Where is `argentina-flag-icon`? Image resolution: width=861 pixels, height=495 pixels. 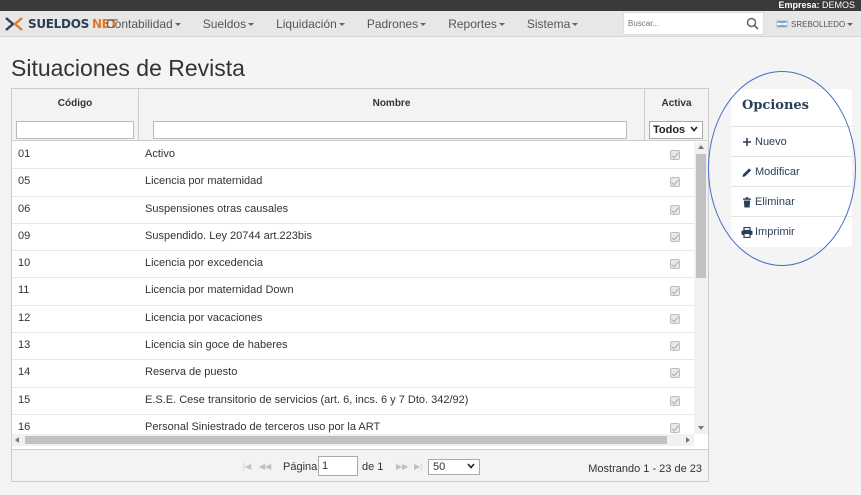
argentina-flag-icon is located at coordinates (782, 24).